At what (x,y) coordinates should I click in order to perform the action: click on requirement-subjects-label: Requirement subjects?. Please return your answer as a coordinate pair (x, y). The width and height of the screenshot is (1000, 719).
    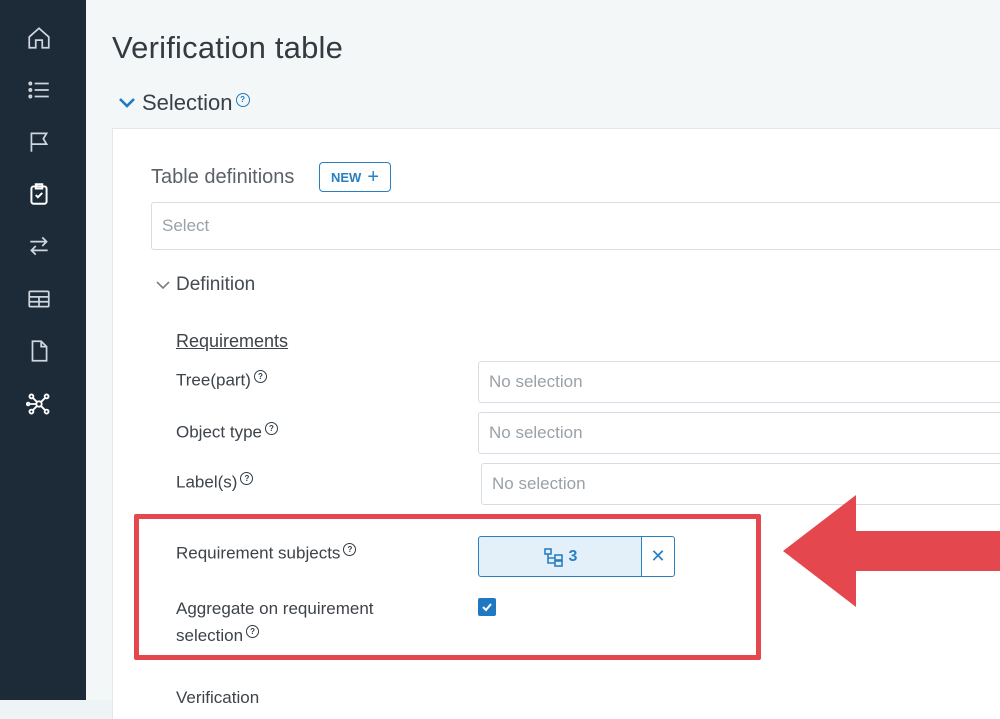
    Looking at the image, I should click on (266, 553).